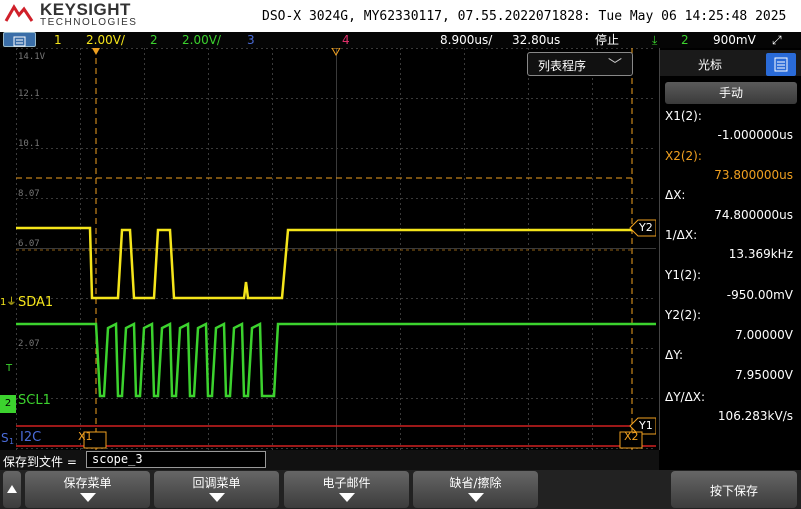 The width and height of the screenshot is (801, 509). I want to click on list-menu-button: 列表程序 ﹀, so click(580, 64).